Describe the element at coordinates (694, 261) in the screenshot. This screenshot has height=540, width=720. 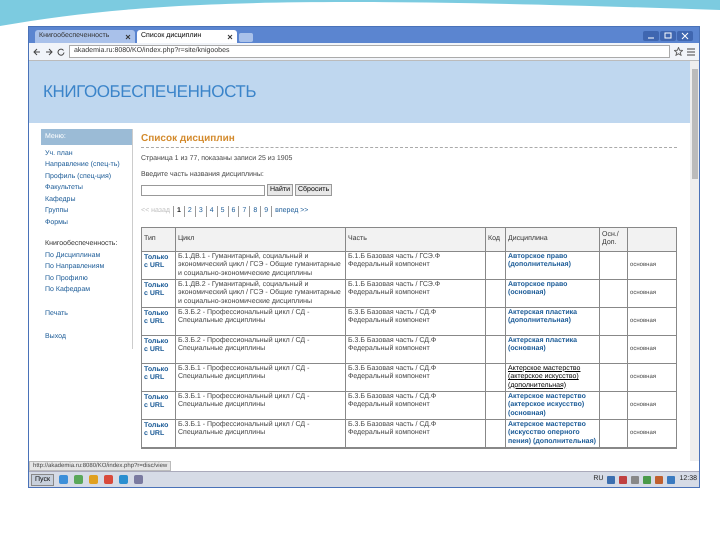
I see `scrollbar` at that location.